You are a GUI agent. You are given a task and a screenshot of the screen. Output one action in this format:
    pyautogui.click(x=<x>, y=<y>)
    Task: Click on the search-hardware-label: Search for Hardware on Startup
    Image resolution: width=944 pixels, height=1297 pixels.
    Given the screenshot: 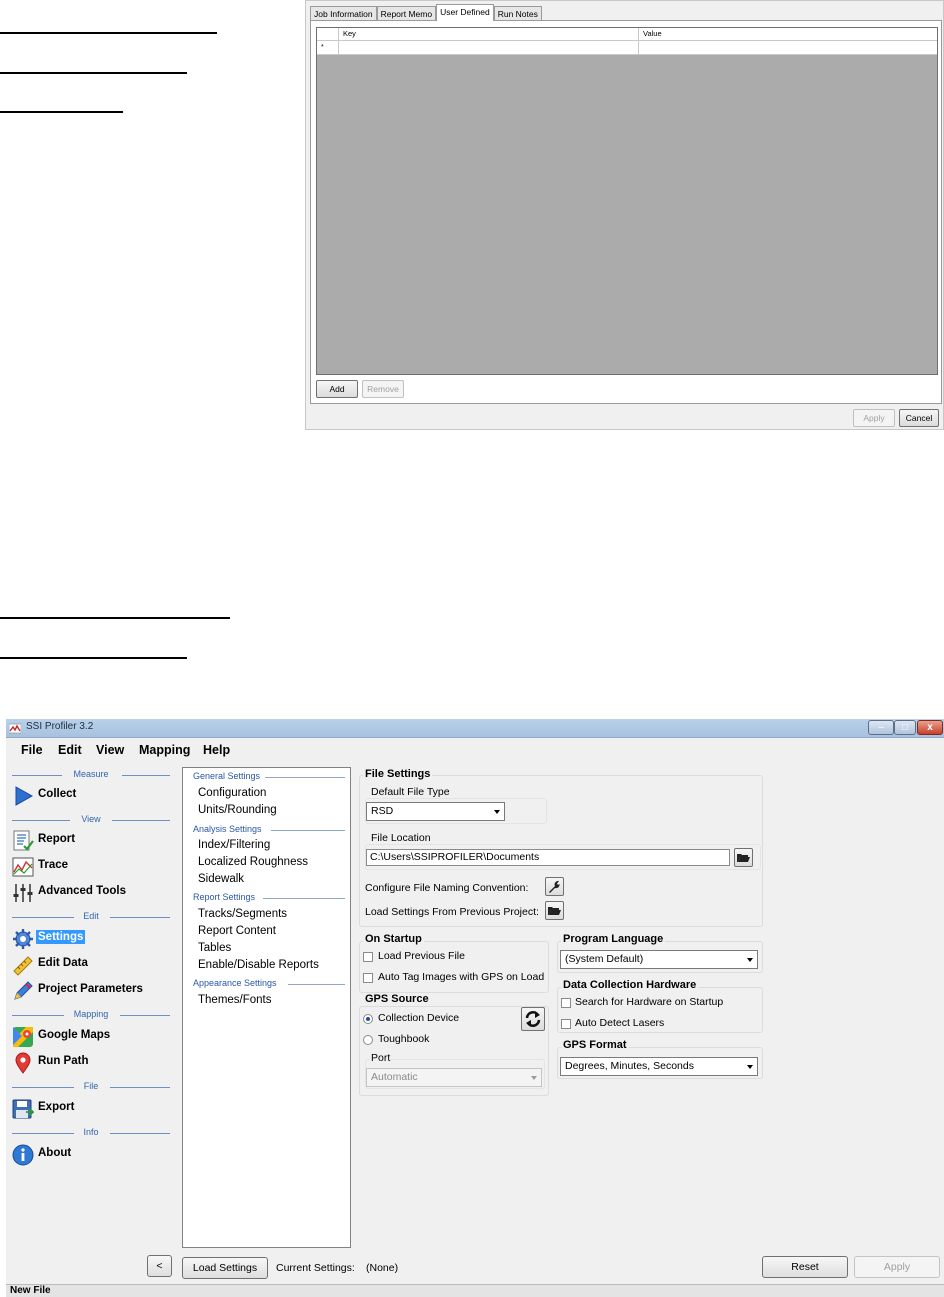 What is the action you would take?
    pyautogui.click(x=649, y=1002)
    